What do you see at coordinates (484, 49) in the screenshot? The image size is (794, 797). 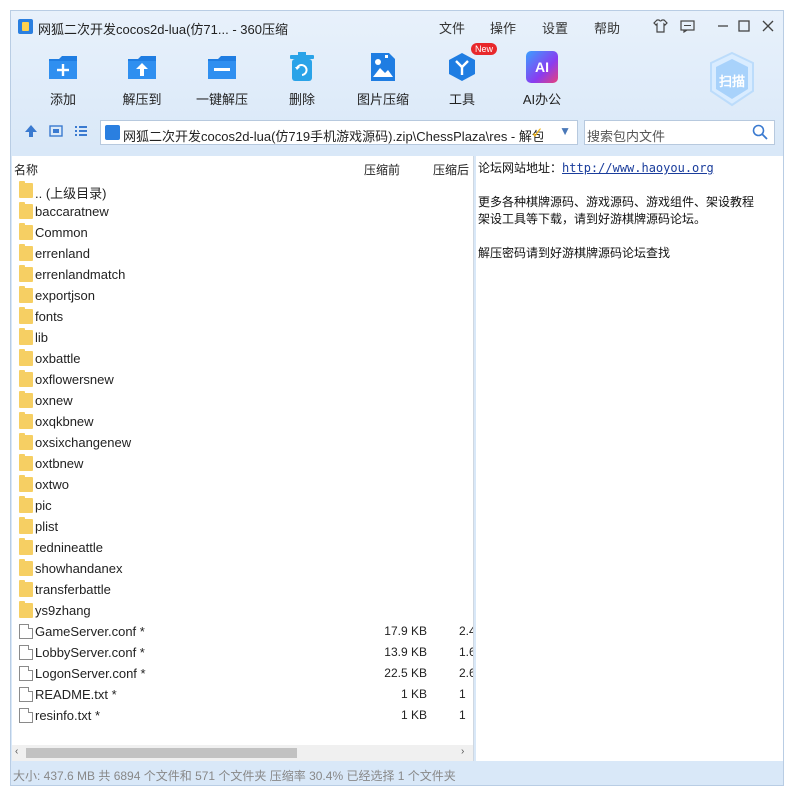 I see `new-badge: New` at bounding box center [484, 49].